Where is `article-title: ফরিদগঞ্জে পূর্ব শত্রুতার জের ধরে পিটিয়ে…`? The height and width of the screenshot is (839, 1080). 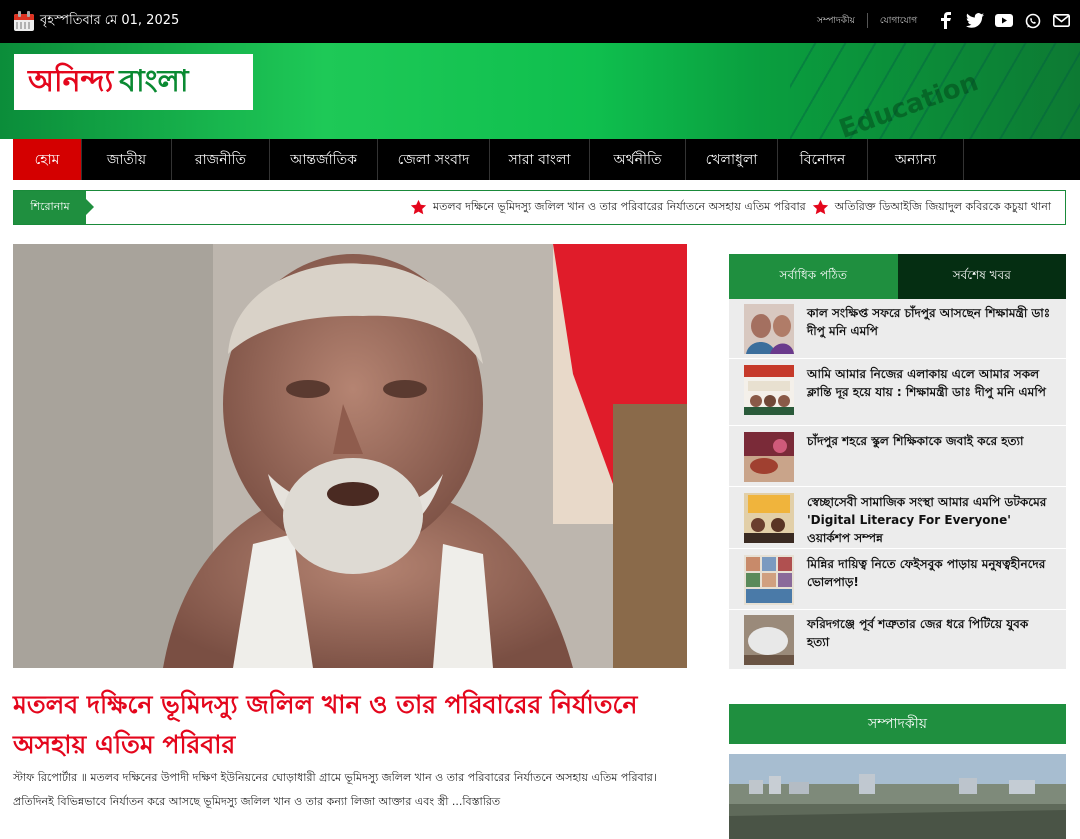
article-title: ফরিদগঞ্জে পূর্ব শত্রুতার জের ধরে পিটিয়ে… is located at coordinates (929, 633).